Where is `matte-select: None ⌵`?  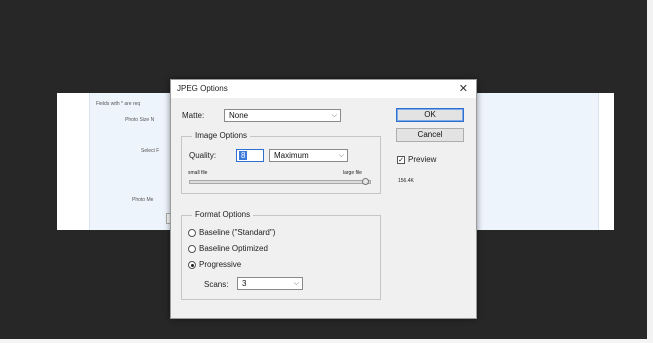
matte-select: None ⌵ is located at coordinates (282, 115).